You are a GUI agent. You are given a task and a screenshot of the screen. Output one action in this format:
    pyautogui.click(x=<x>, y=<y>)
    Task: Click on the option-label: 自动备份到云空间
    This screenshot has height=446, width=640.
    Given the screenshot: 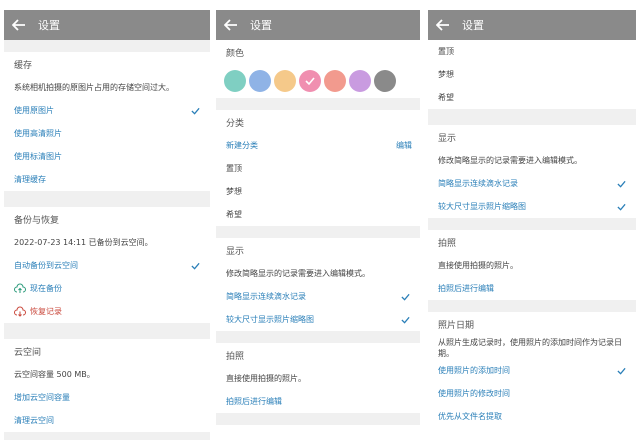 What is the action you would take?
    pyautogui.click(x=46, y=265)
    